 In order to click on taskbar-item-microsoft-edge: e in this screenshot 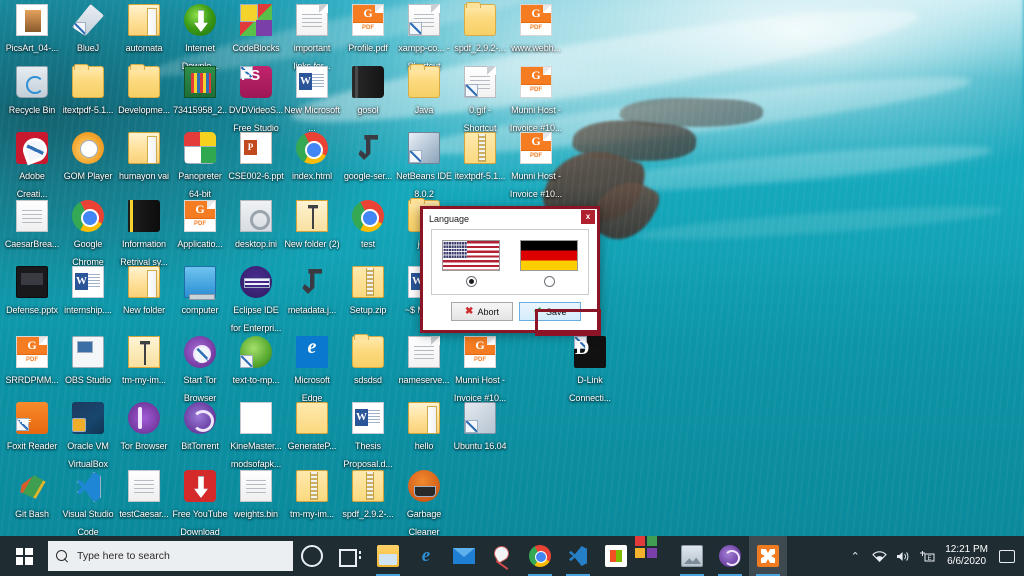, I will do `click(426, 556)`.